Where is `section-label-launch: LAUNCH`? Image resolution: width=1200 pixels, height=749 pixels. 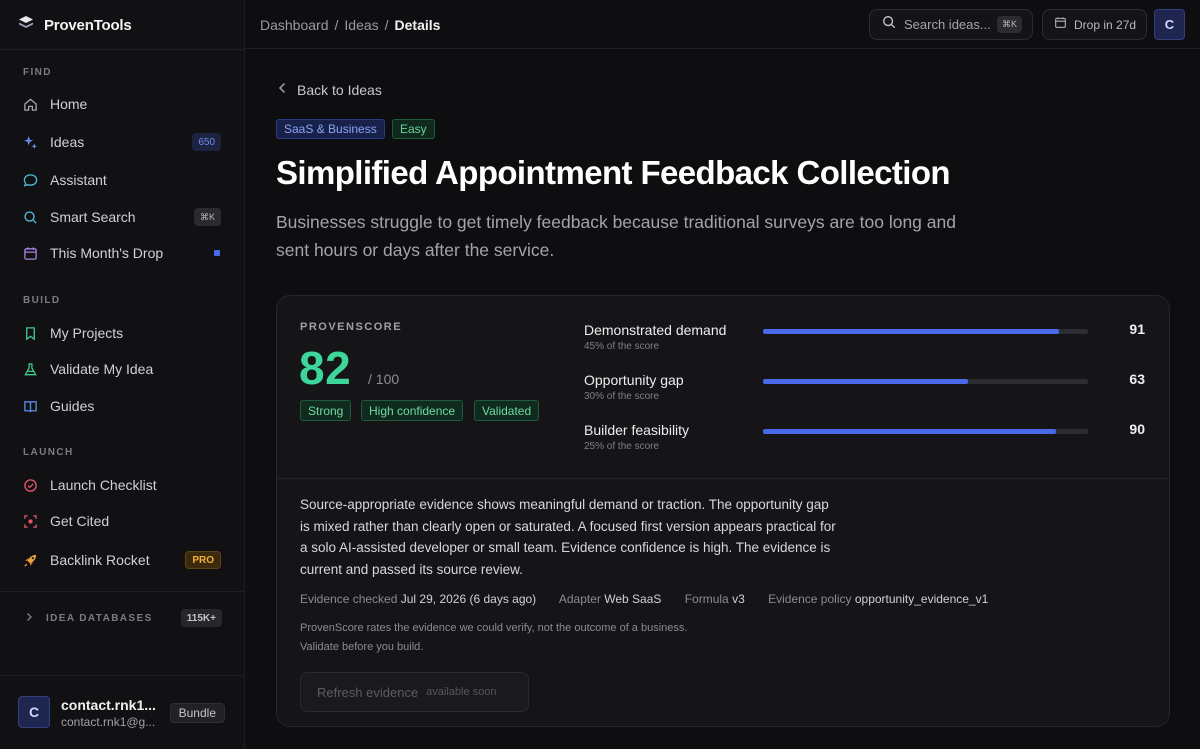 section-label-launch: LAUNCH is located at coordinates (48, 452).